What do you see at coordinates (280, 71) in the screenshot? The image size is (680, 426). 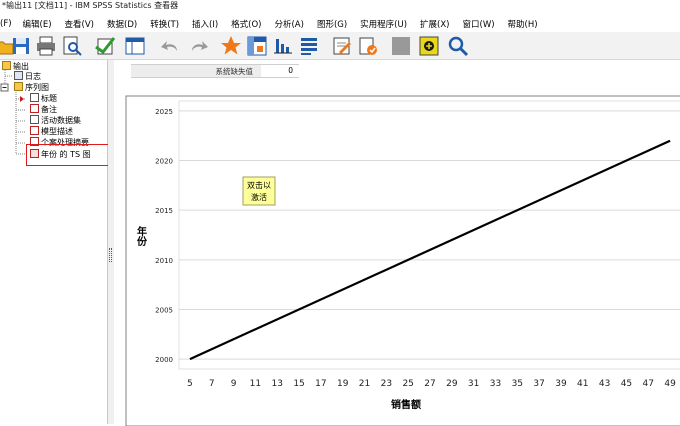 I see `summary-value-cell: 0` at bounding box center [280, 71].